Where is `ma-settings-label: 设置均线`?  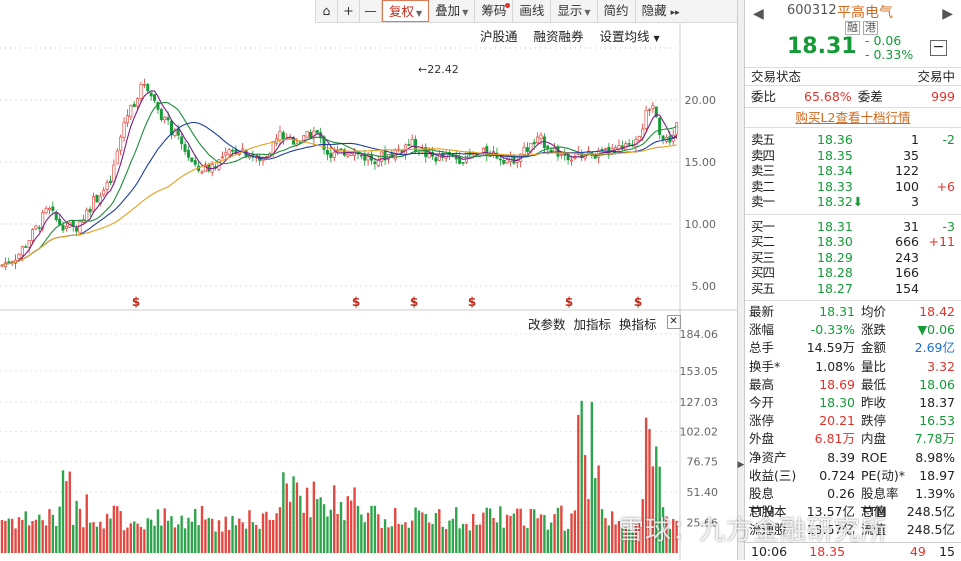 ma-settings-label: 设置均线 is located at coordinates (624, 36).